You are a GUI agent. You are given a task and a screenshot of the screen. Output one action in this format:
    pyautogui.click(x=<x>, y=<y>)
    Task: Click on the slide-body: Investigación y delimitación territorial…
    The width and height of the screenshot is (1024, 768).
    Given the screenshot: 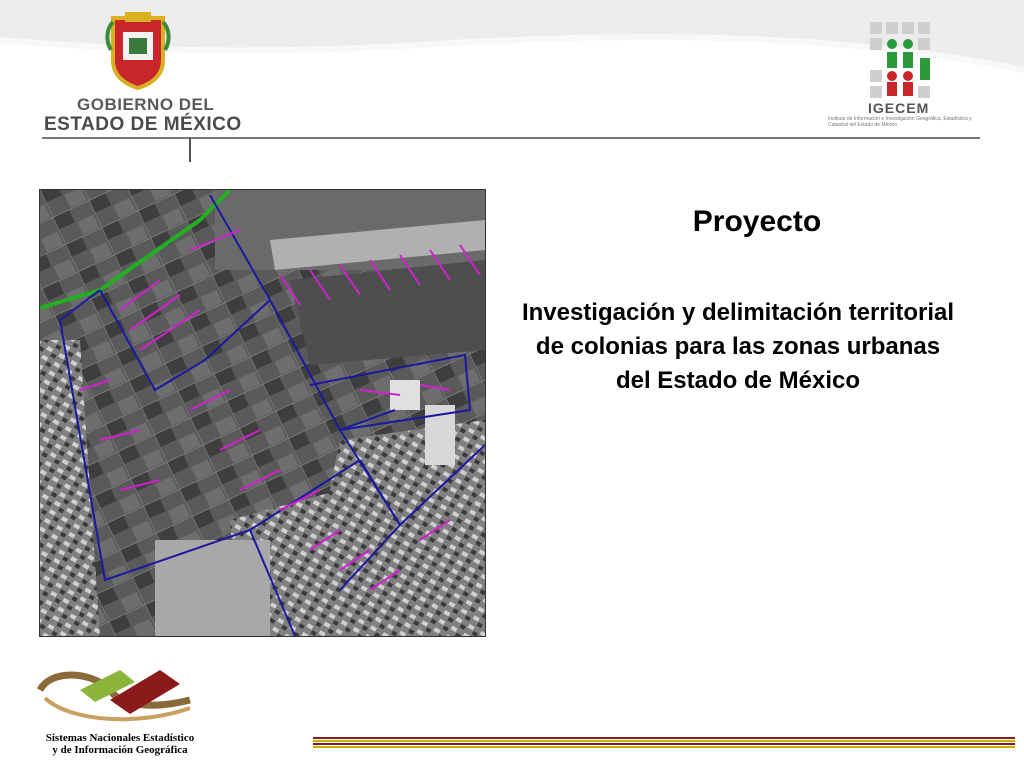 What is the action you would take?
    pyautogui.click(x=738, y=346)
    